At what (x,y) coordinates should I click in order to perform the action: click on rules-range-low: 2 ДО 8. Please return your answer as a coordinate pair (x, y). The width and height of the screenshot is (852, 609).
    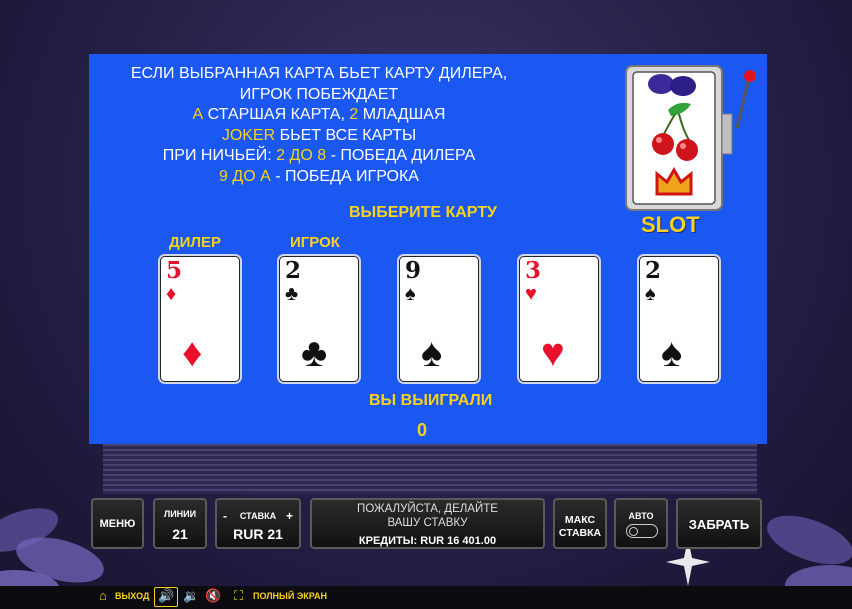
    Looking at the image, I should click on (301, 155).